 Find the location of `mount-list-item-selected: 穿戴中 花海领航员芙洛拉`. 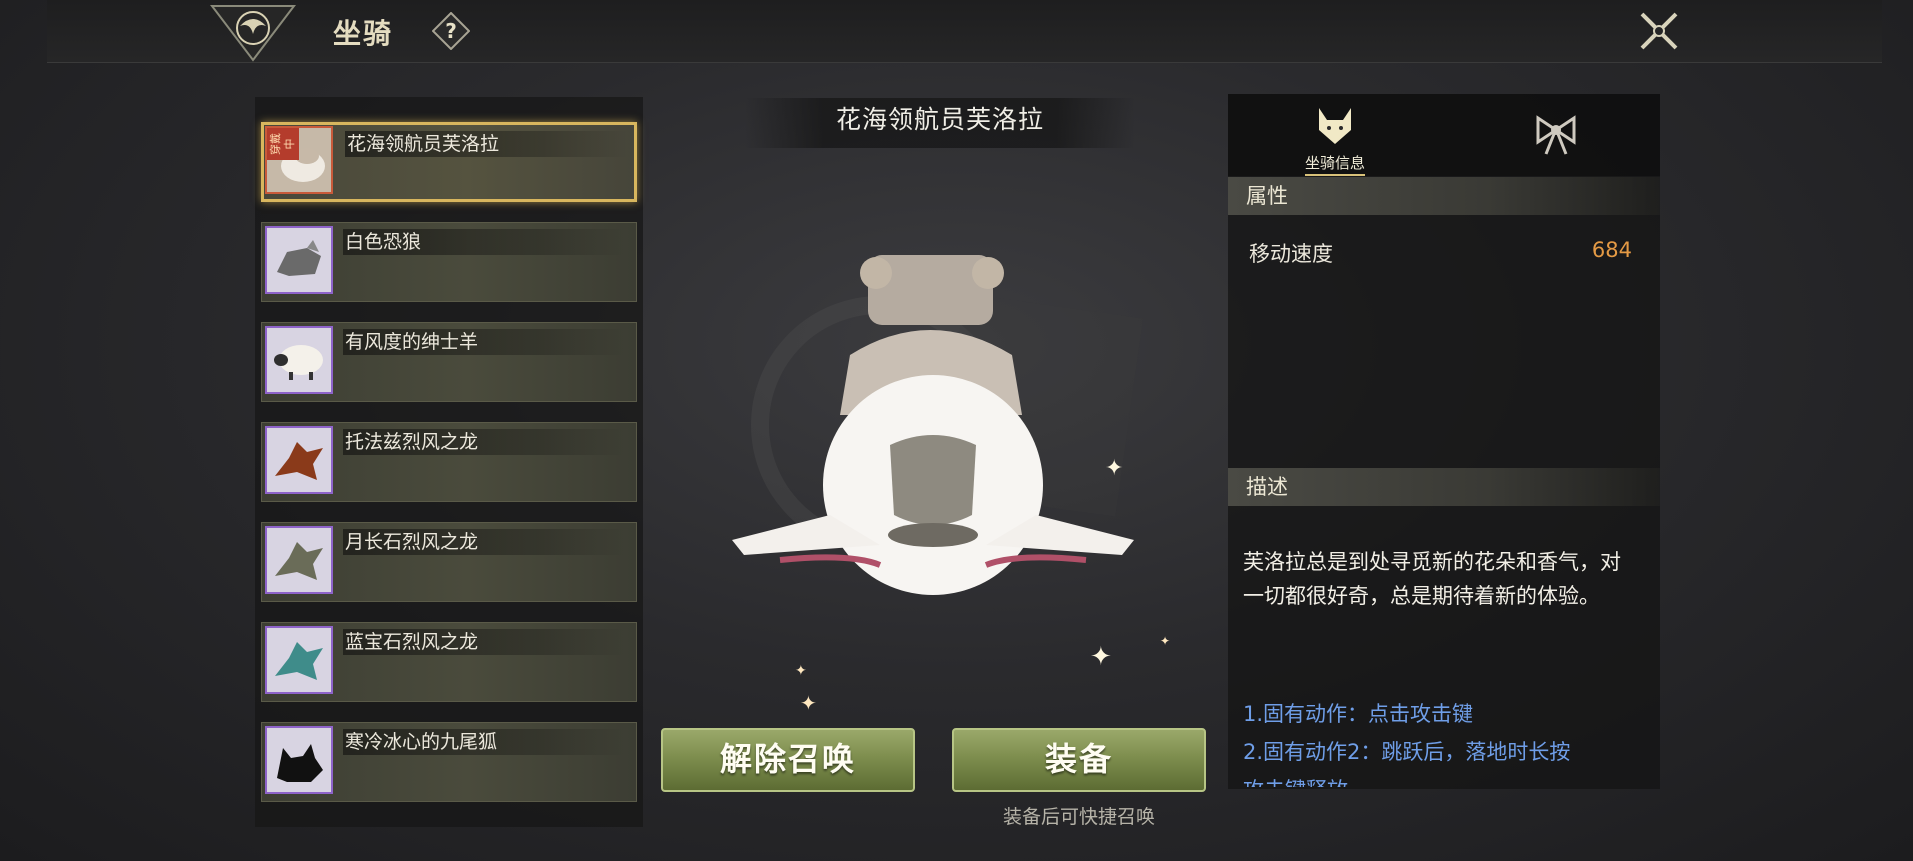

mount-list-item-selected: 穿戴中 花海领航员芙洛拉 is located at coordinates (449, 162).